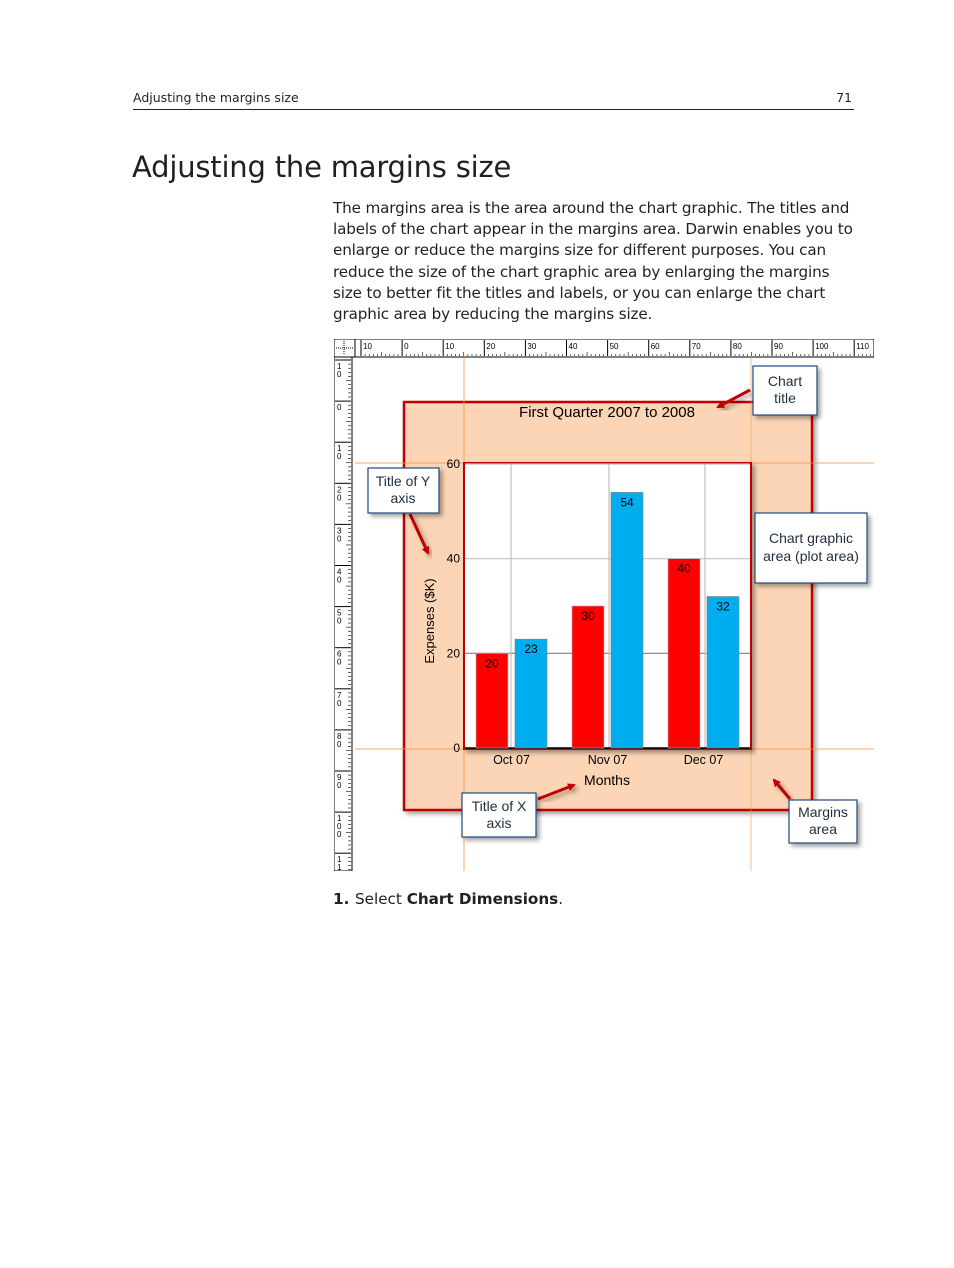 This screenshot has width=954, height=1268. I want to click on bar-data-label: 40, so click(684, 569).